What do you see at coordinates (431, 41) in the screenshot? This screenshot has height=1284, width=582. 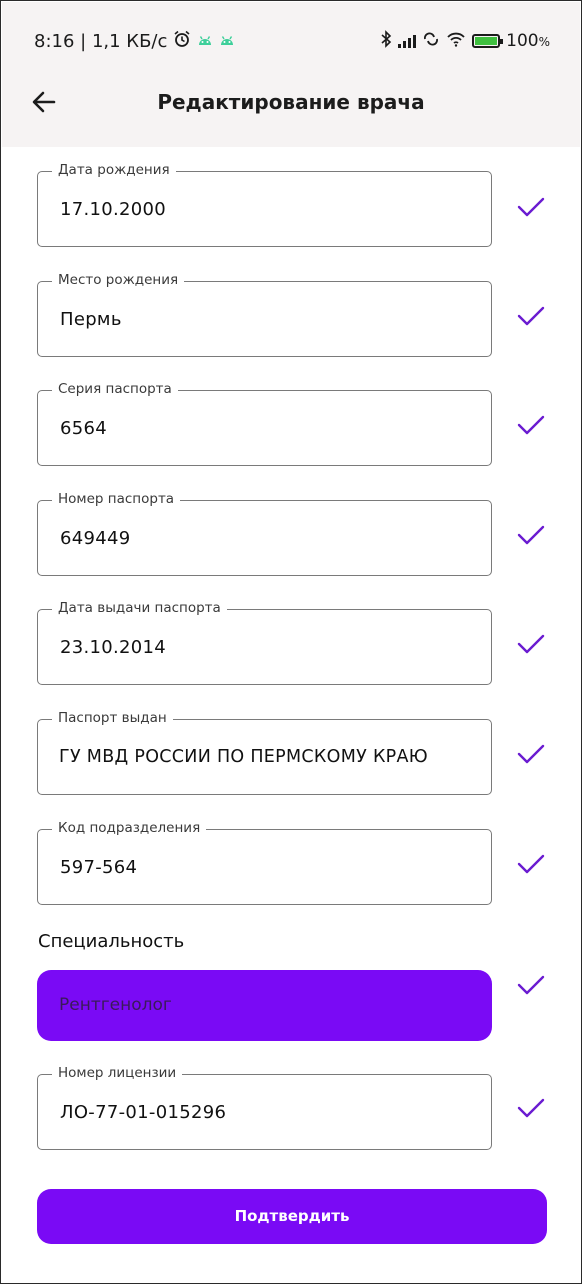 I see `sync-icon` at bounding box center [431, 41].